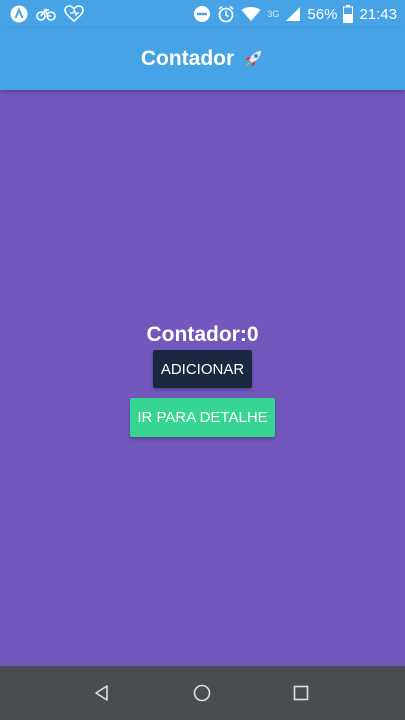 This screenshot has height=720, width=405. Describe the element at coordinates (202, 417) in the screenshot. I see `go-to-detail-button: IR PARA DETALHE` at that location.